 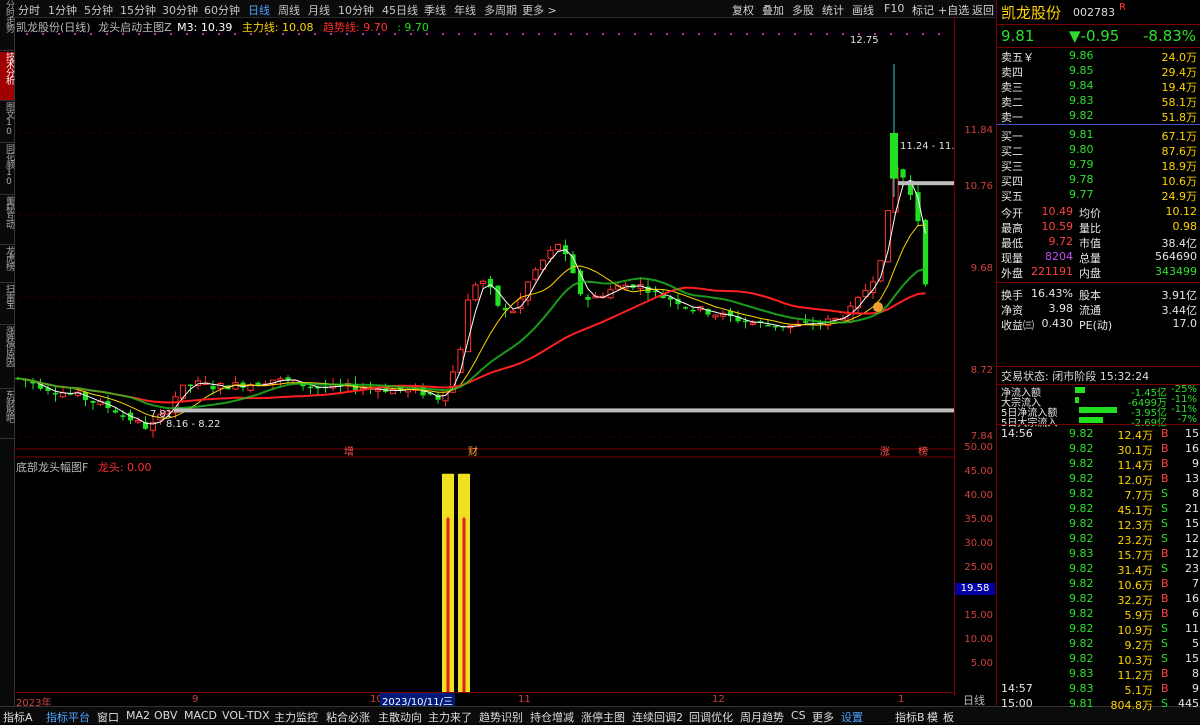 I want to click on tick-count: 6, so click(x=1195, y=613).